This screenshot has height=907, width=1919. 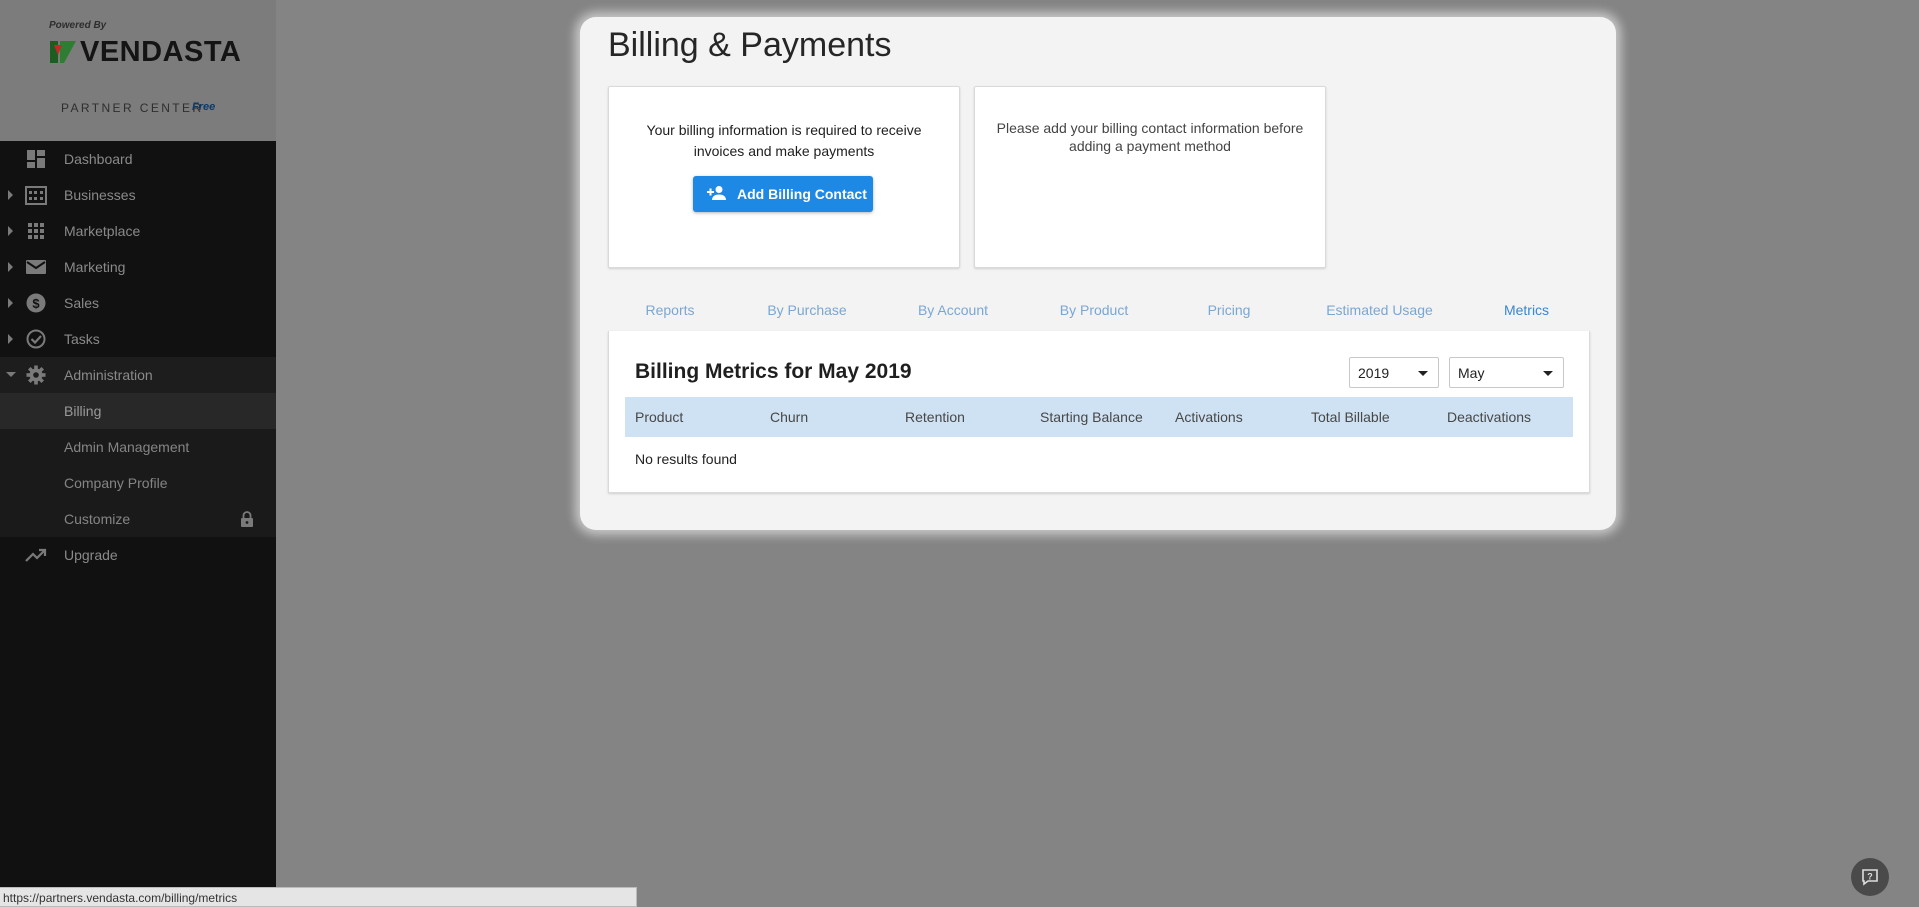 I want to click on help-chat-icon: ?, so click(x=1870, y=877).